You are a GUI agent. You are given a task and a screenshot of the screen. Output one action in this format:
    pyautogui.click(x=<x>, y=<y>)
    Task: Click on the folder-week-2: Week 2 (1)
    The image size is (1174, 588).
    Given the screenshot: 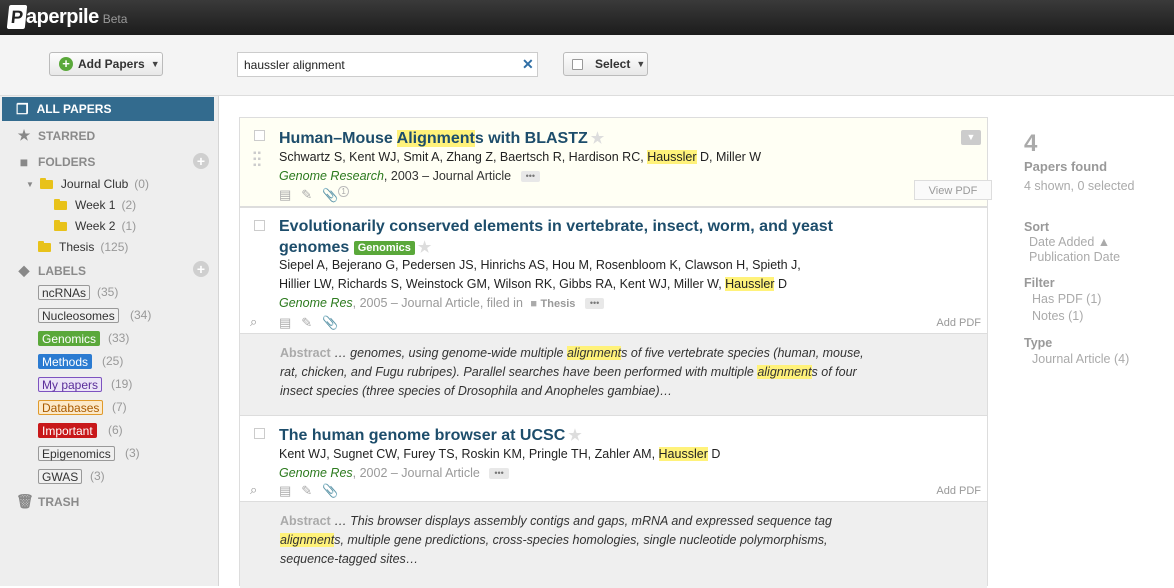 What is the action you would take?
    pyautogui.click(x=95, y=226)
    